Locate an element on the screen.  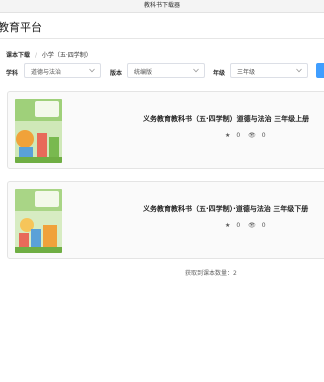
book-title: 义务教育教科书（五·四学制）道德与法治 三年级上册 is located at coordinates (226, 119).